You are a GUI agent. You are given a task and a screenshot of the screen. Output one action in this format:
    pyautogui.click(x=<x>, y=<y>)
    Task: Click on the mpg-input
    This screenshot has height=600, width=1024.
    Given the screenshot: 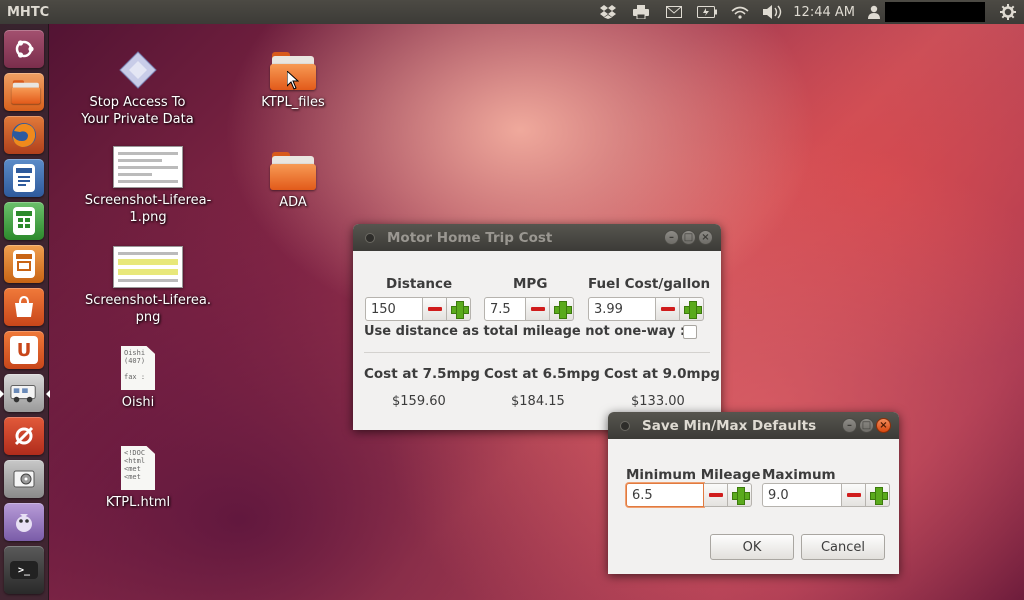 What is the action you would take?
    pyautogui.click(x=505, y=309)
    